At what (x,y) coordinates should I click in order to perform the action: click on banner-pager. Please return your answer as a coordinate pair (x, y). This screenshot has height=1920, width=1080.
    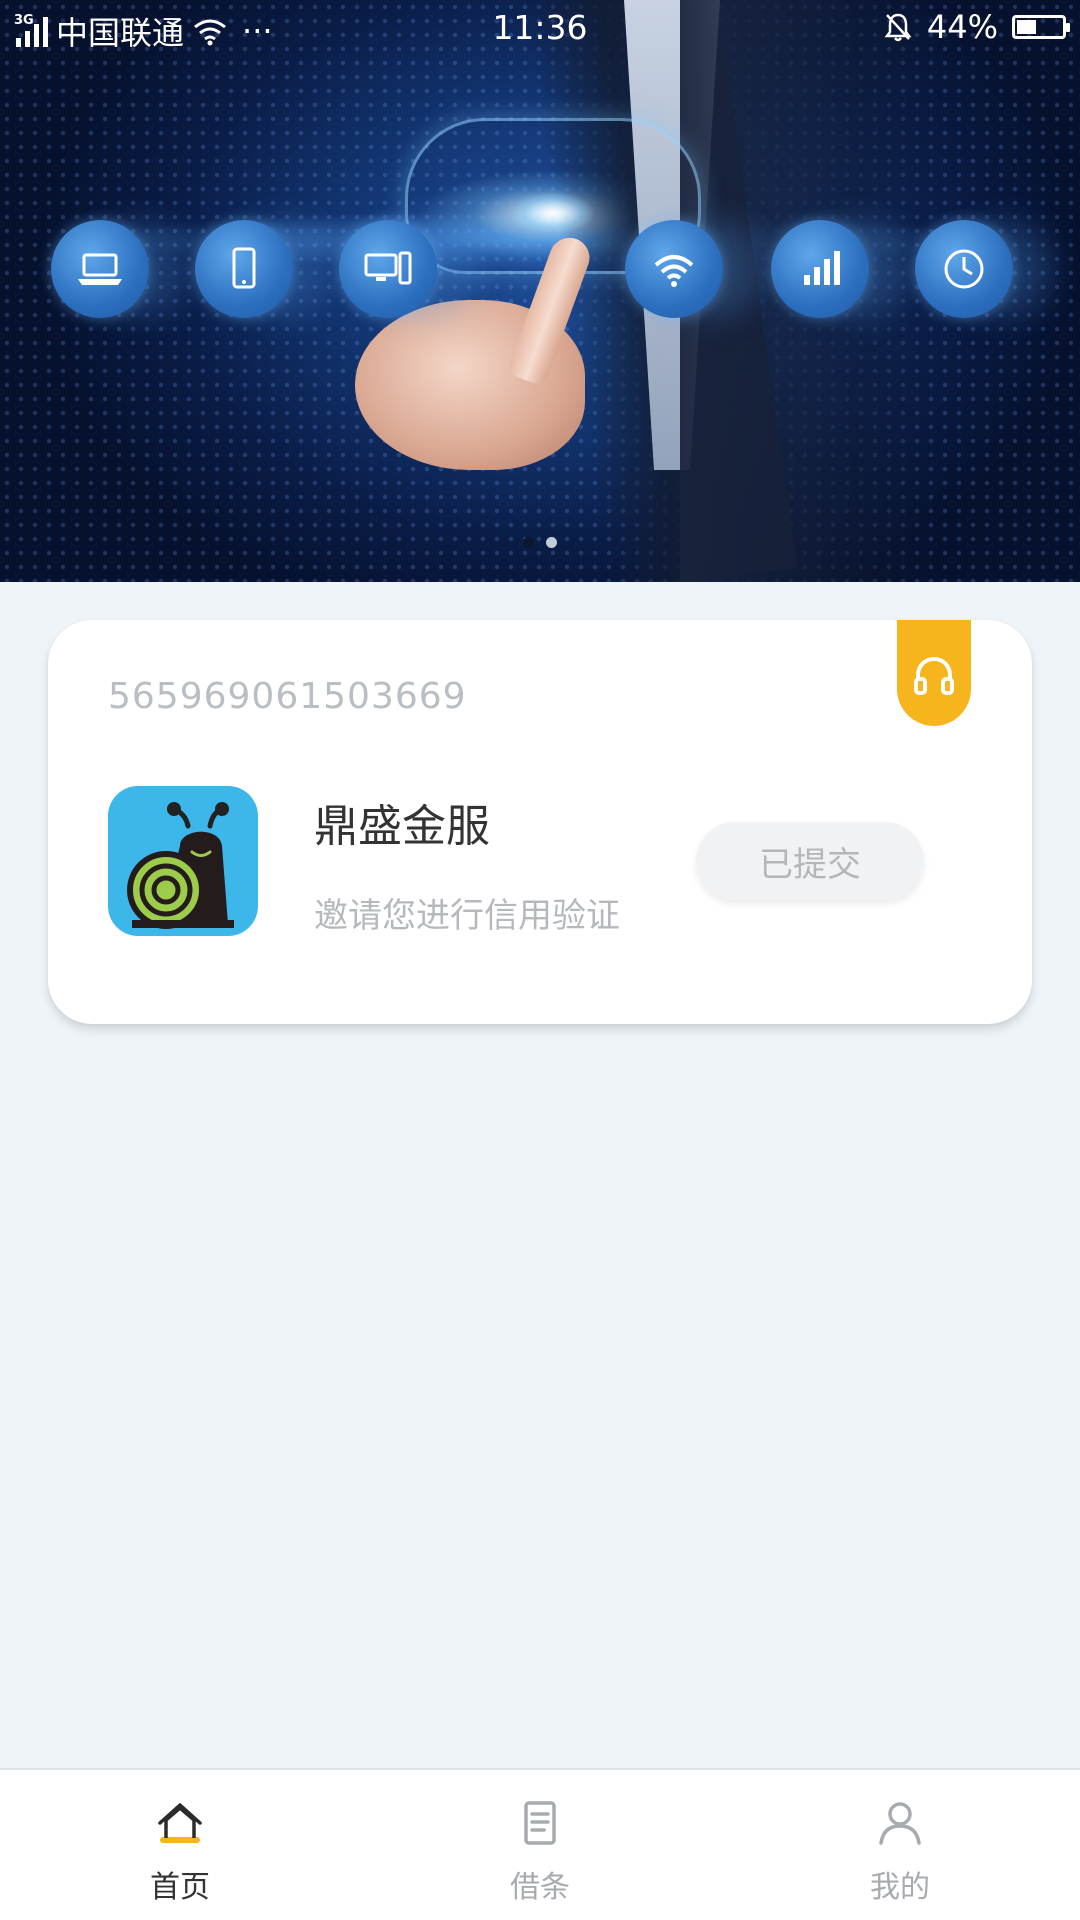
    Looking at the image, I should click on (540, 542).